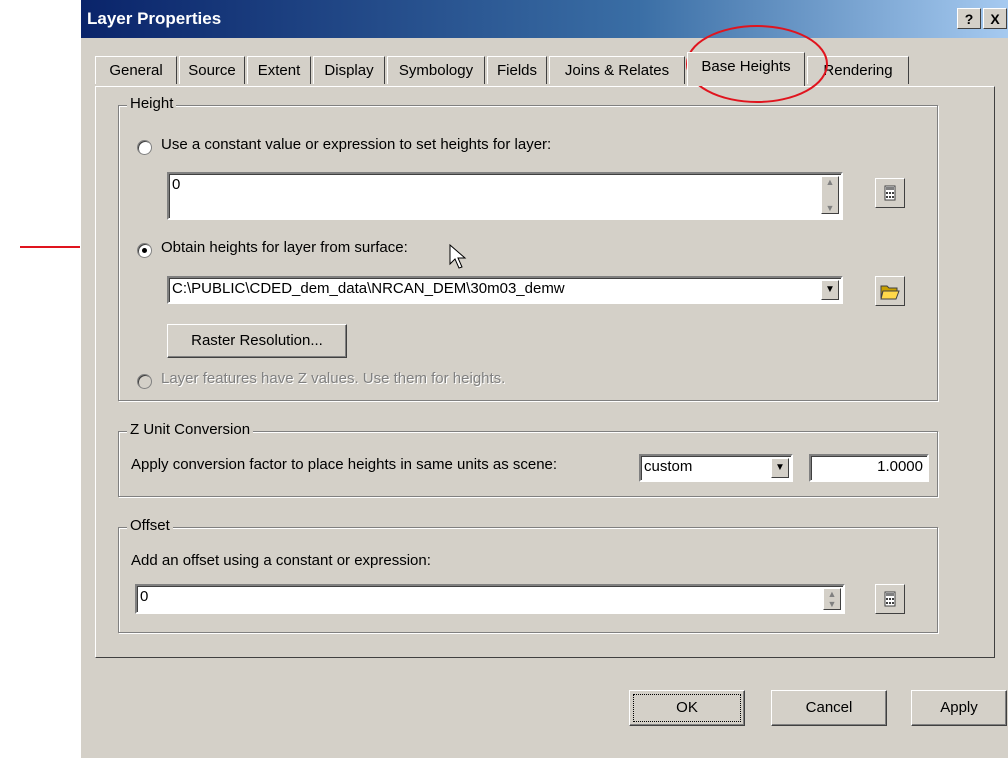  What do you see at coordinates (150, 525) in the screenshot?
I see `offset-legend: Offset` at bounding box center [150, 525].